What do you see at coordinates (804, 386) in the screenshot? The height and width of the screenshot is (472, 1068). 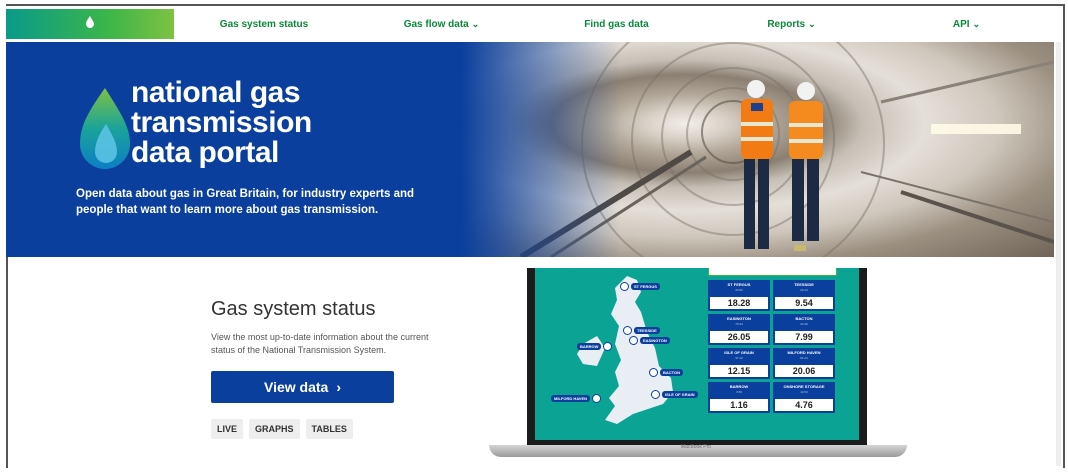 I see `terminal-name: ONSHORE STORAGE` at bounding box center [804, 386].